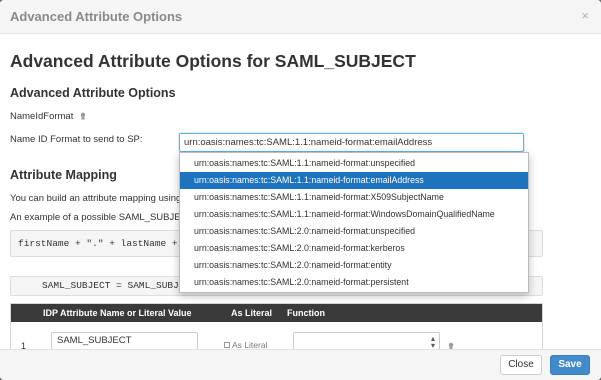  Describe the element at coordinates (252, 313) in the screenshot. I see `column-header-as-literal: As Literal` at that location.